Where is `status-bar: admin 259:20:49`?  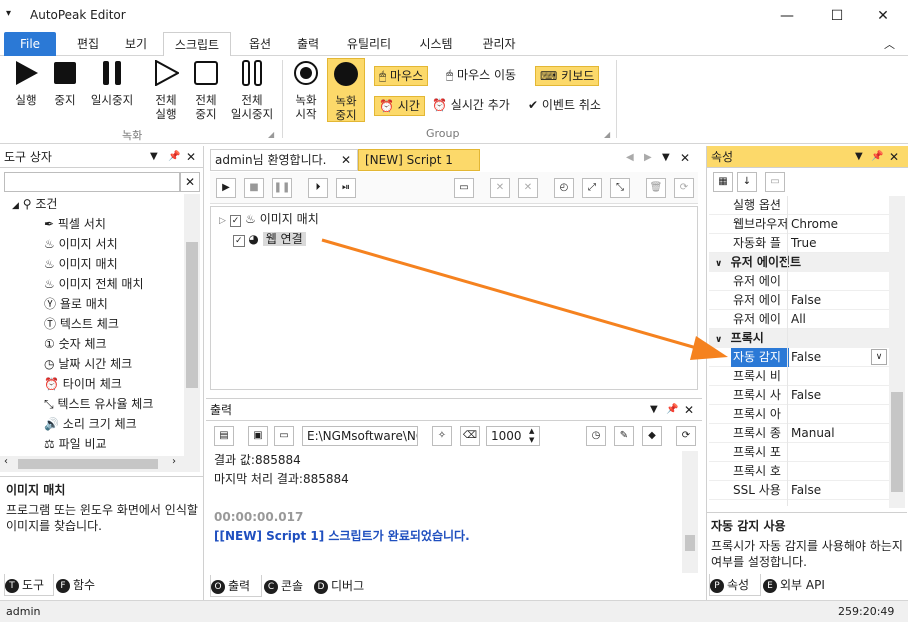
status-bar: admin 259:20:49 is located at coordinates (454, 611).